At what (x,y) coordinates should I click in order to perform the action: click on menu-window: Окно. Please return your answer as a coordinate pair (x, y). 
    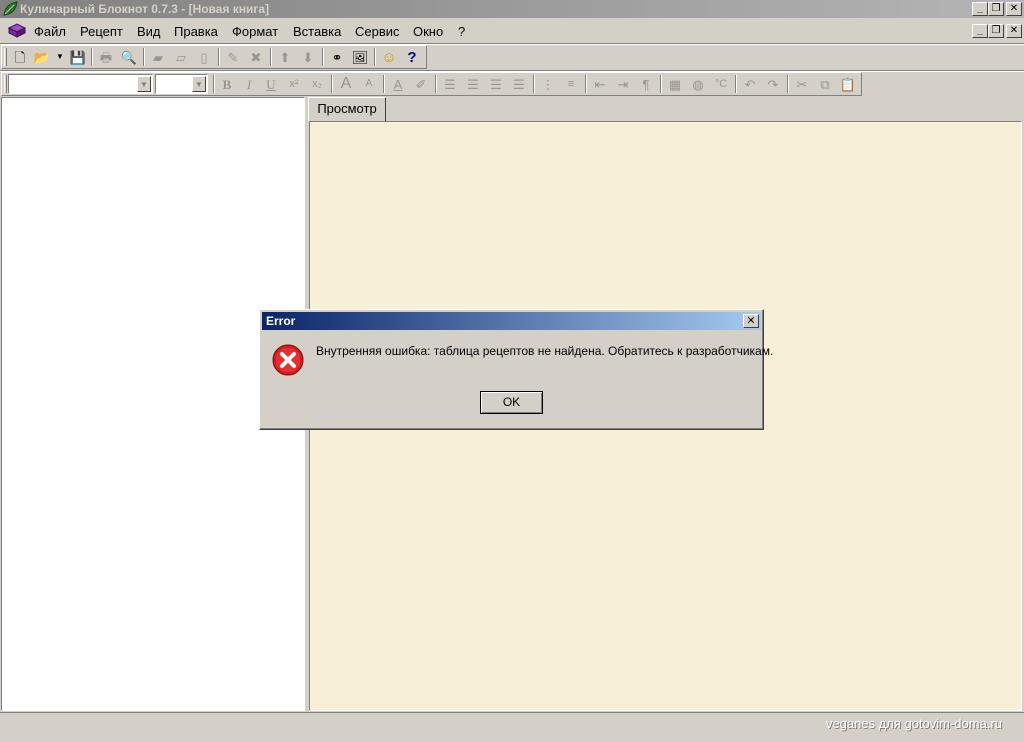
    Looking at the image, I should click on (428, 32).